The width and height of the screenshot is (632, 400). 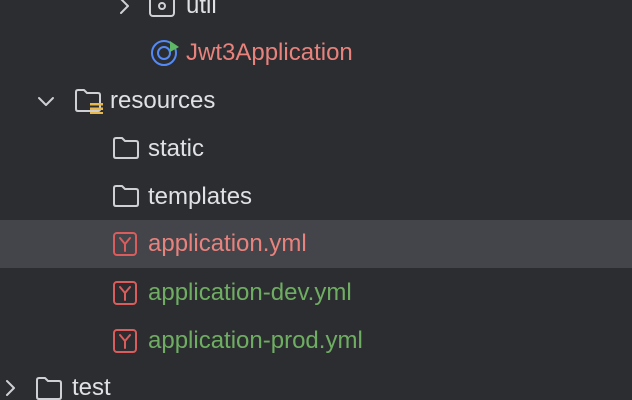 I want to click on tree-item-application-prod-yml: application-prod.yml, so click(x=316, y=341).